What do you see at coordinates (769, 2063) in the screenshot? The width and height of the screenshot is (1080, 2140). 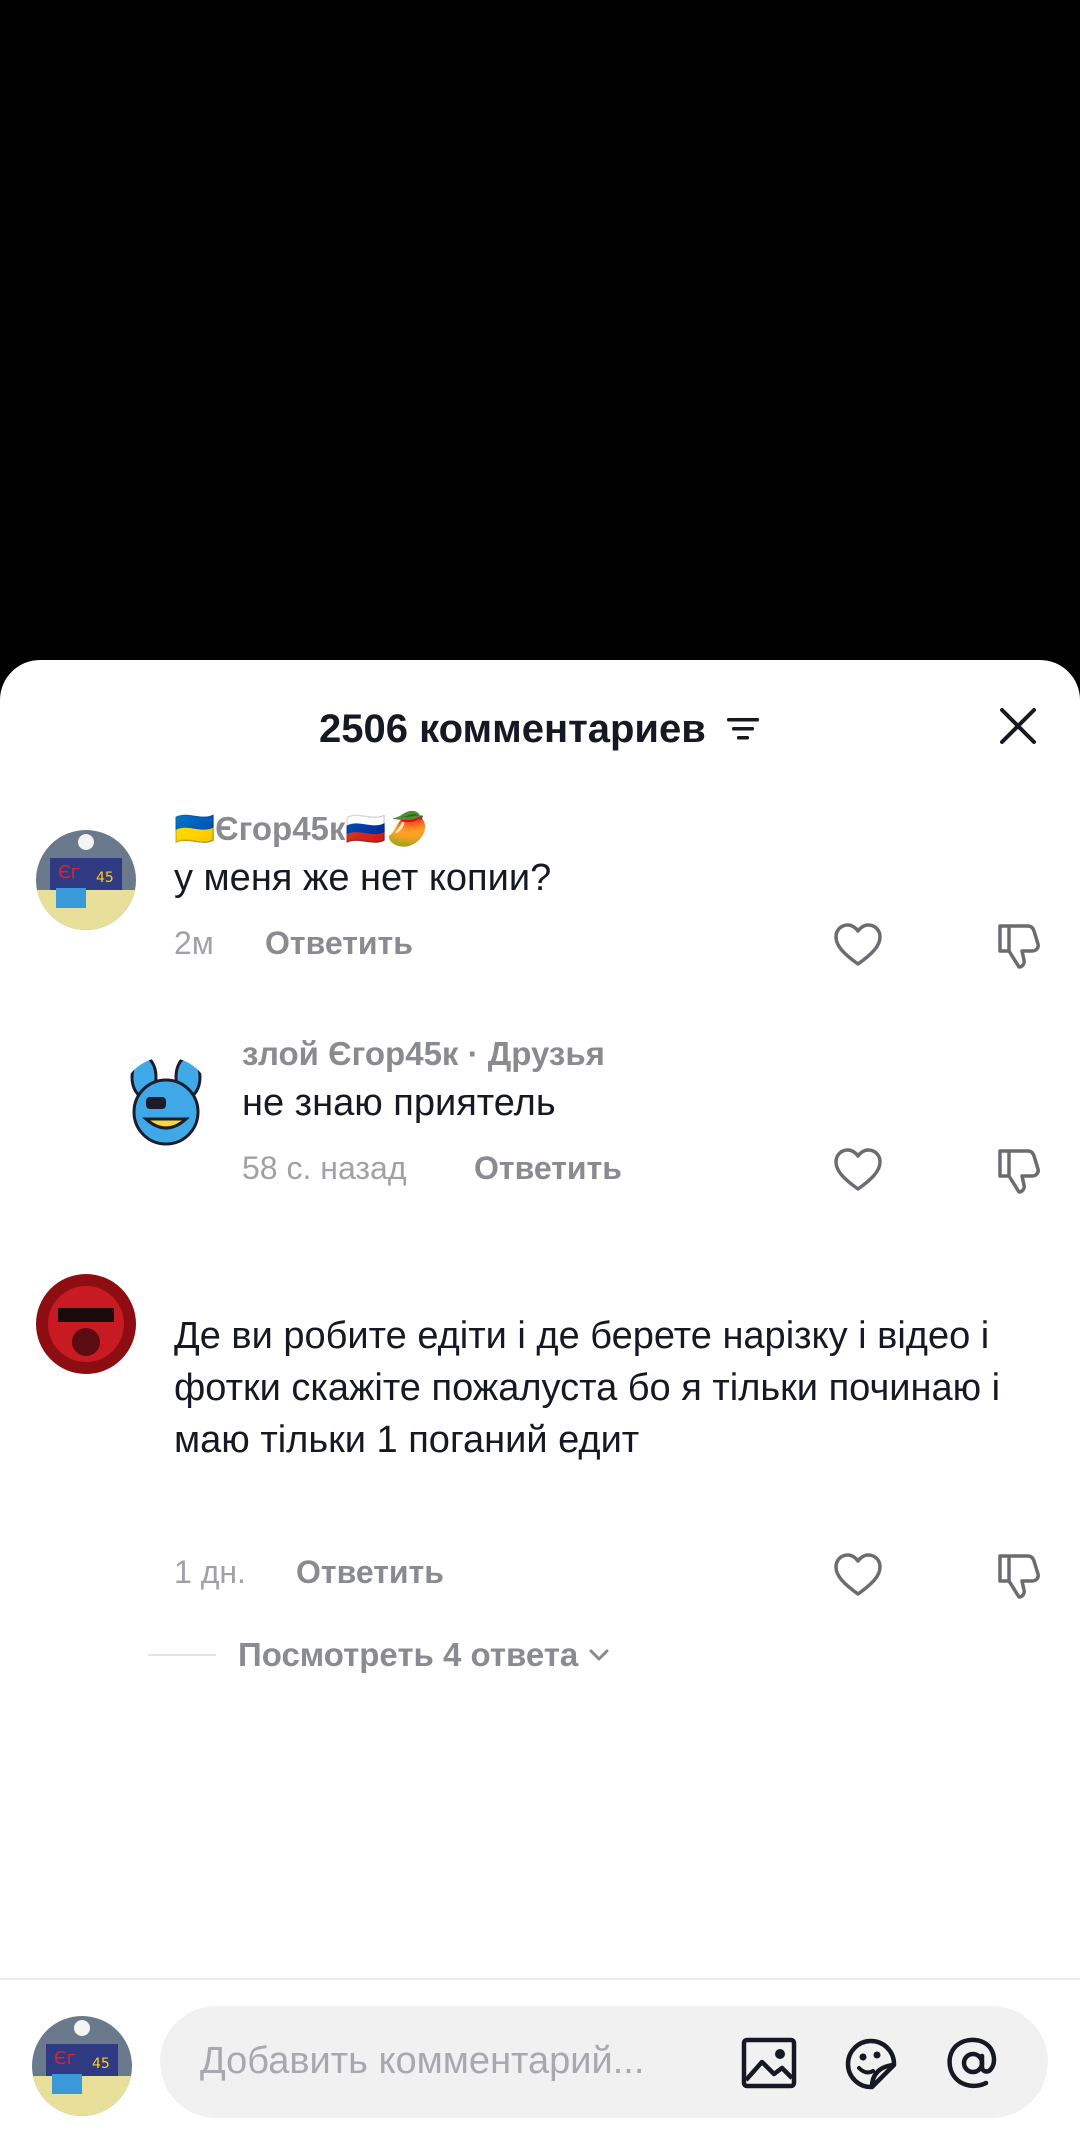 I see `image-icon` at bounding box center [769, 2063].